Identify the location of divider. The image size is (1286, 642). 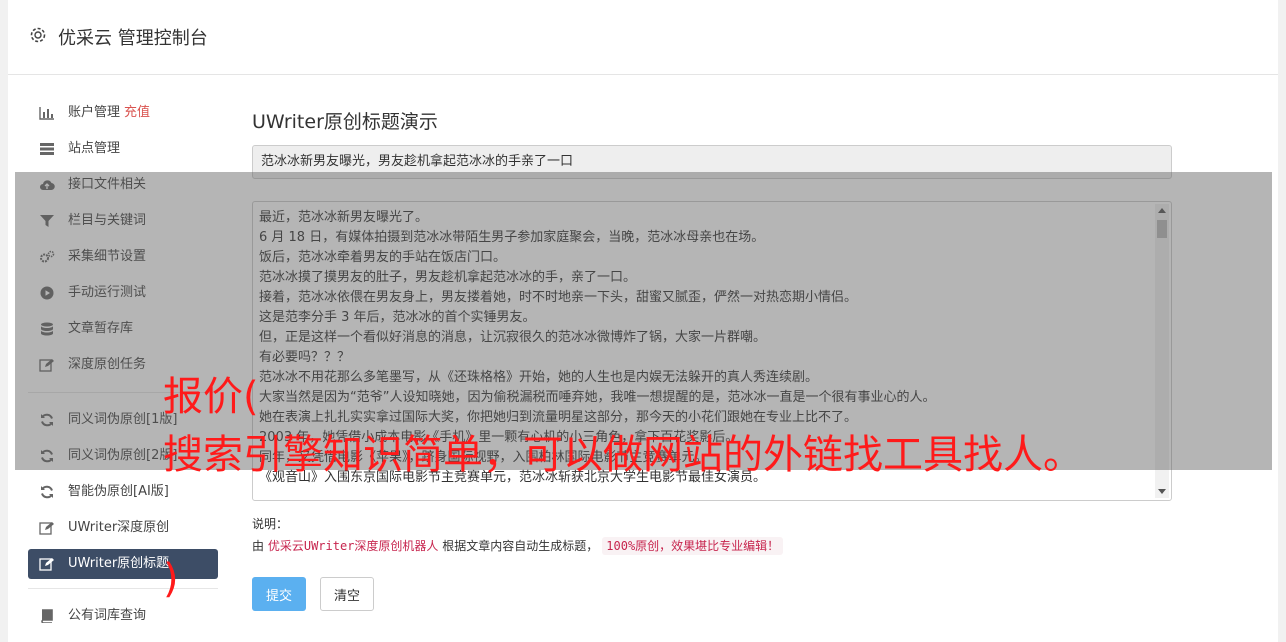
(123, 588).